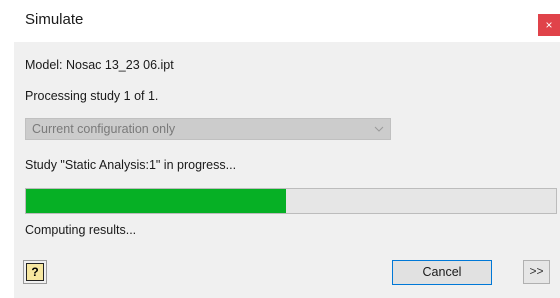 This screenshot has width=560, height=298. What do you see at coordinates (536, 272) in the screenshot?
I see `expand-button: >>` at bounding box center [536, 272].